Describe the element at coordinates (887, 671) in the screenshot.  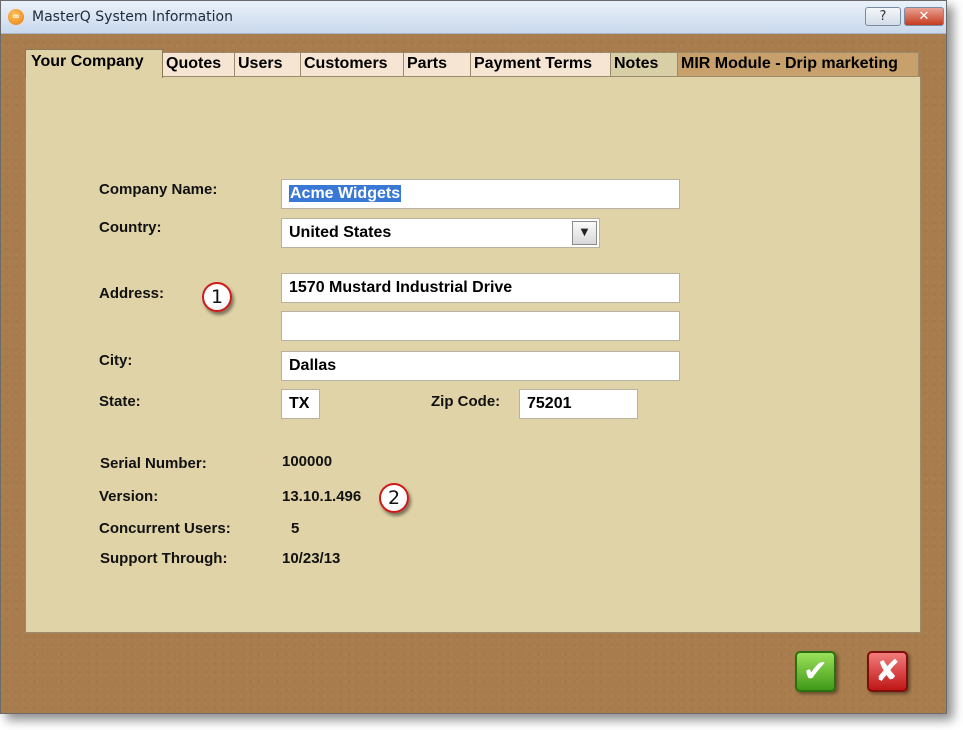
I see `cancel-x-button: ✘` at that location.